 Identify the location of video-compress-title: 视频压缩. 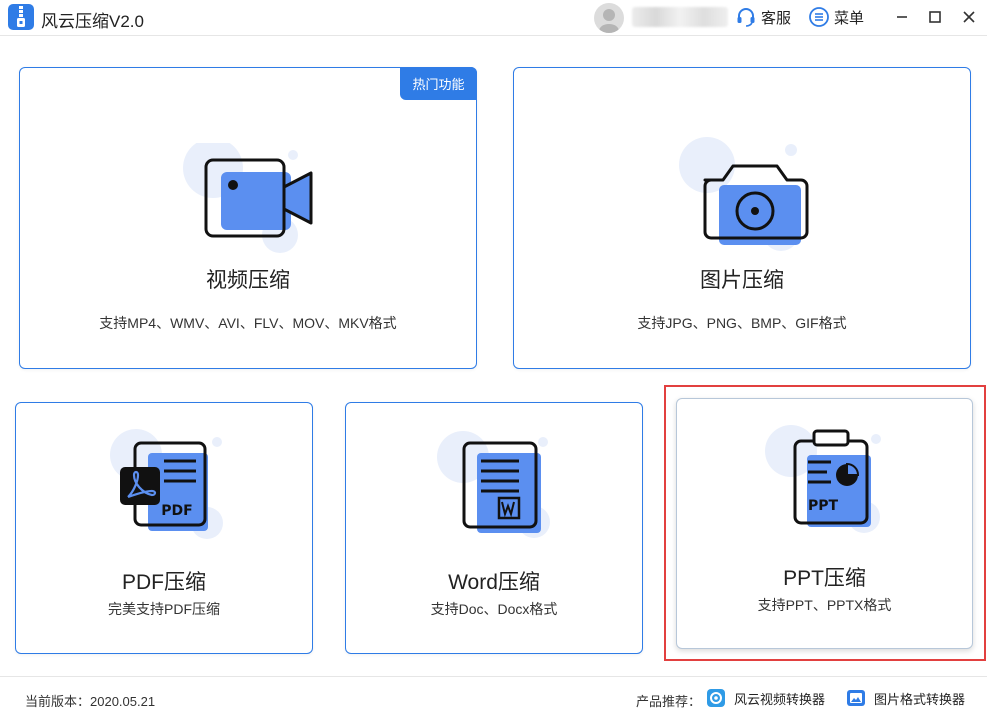
(248, 280).